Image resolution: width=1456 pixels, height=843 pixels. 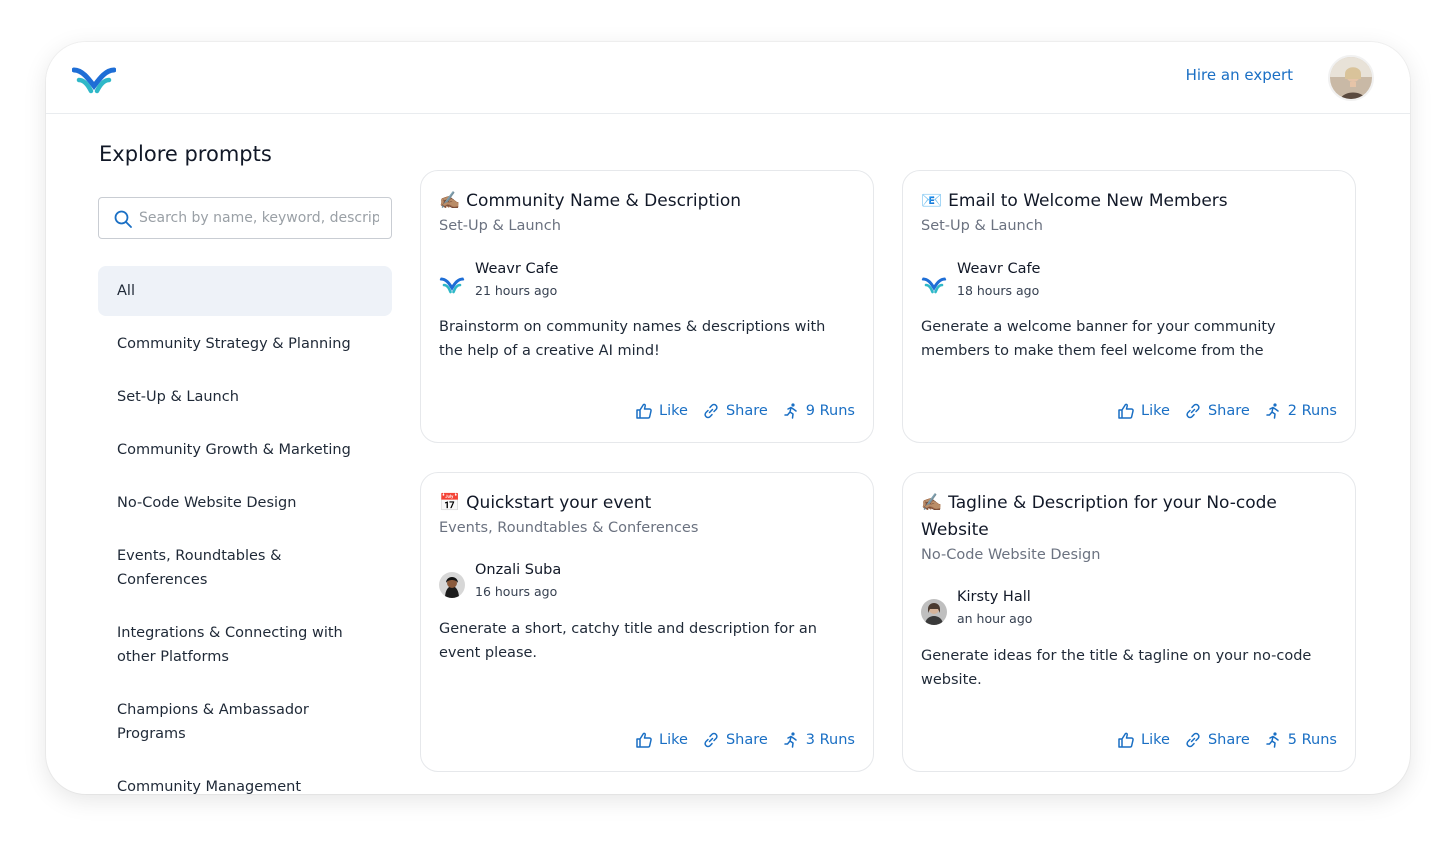 I want to click on category-item-events: Events, Roundtables & Conferences, so click(x=245, y=568).